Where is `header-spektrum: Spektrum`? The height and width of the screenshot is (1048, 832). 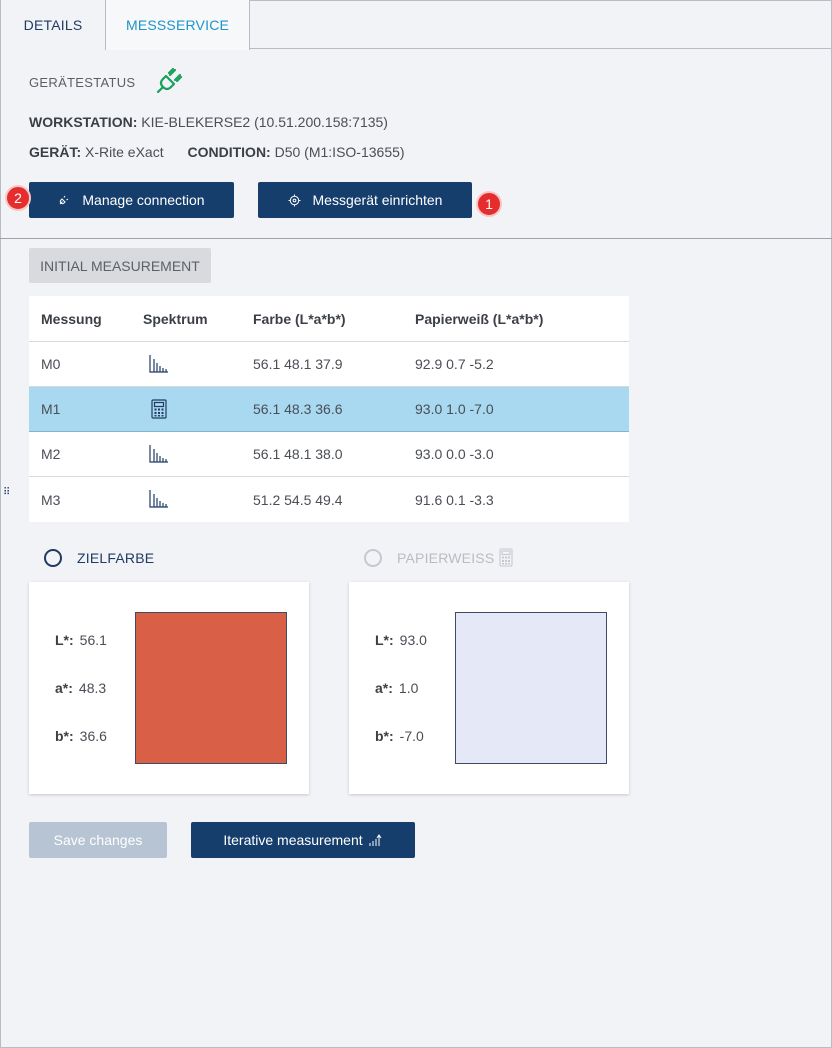
header-spektrum: Spektrum is located at coordinates (175, 318).